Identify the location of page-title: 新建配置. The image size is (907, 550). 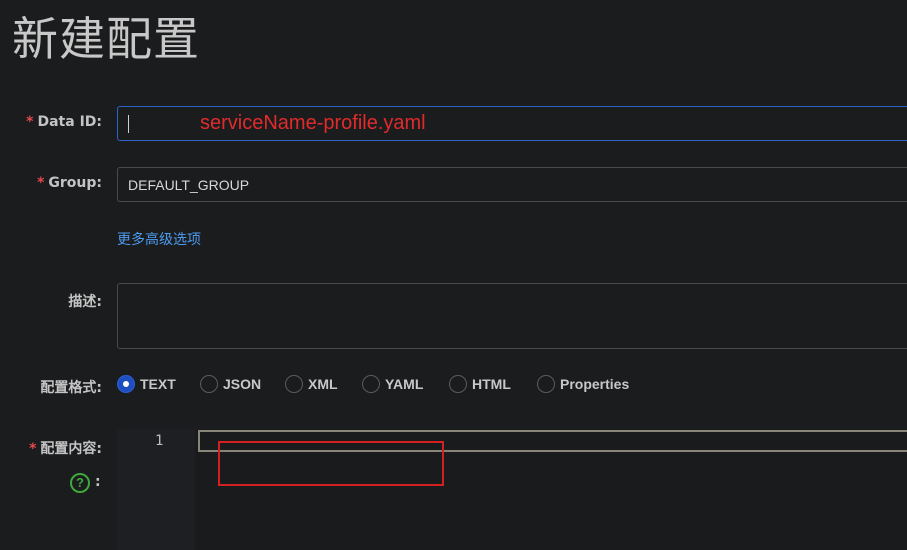
(106, 39).